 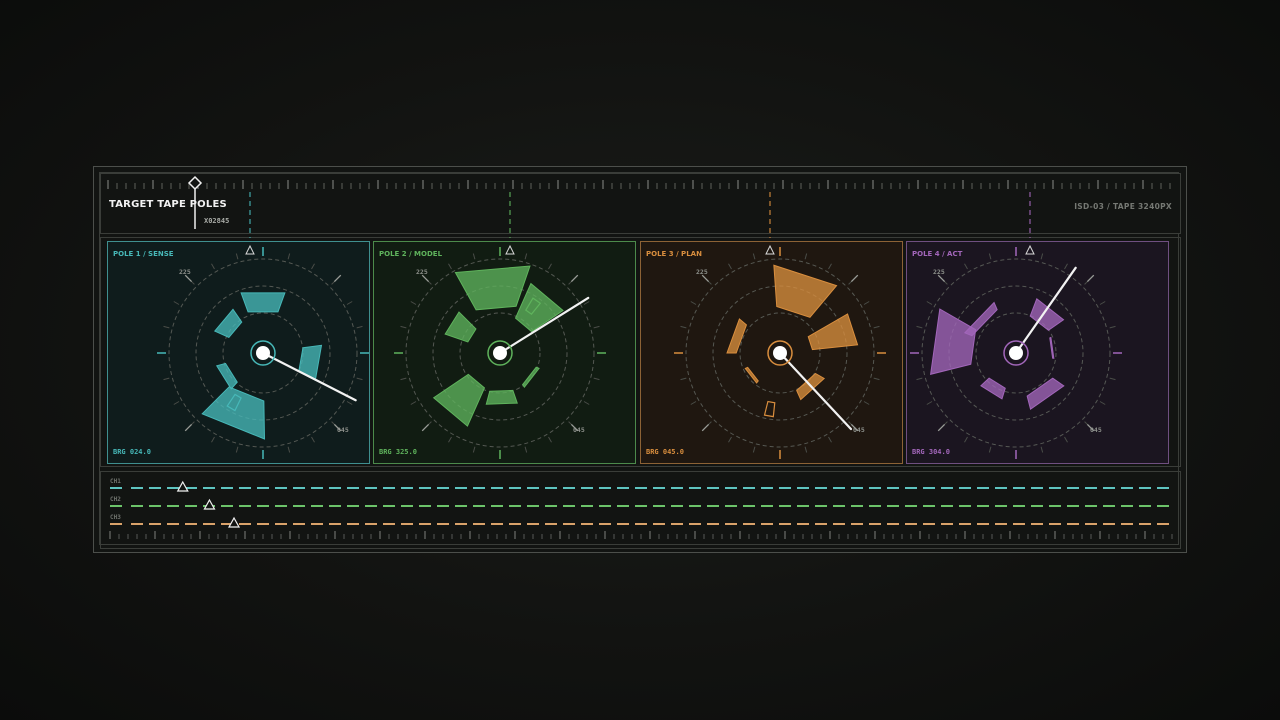 What do you see at coordinates (771, 352) in the screenshot?
I see `pole-panel-plan: POLE 3 / PLAN BRG 045.0 225 045` at bounding box center [771, 352].